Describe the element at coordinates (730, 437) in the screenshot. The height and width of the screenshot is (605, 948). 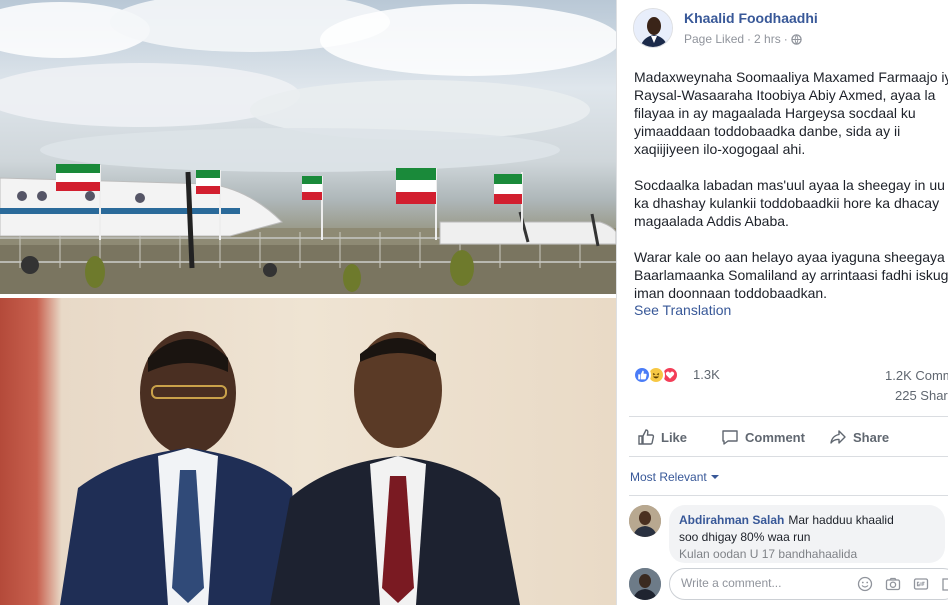
I see `comment-icon` at that location.